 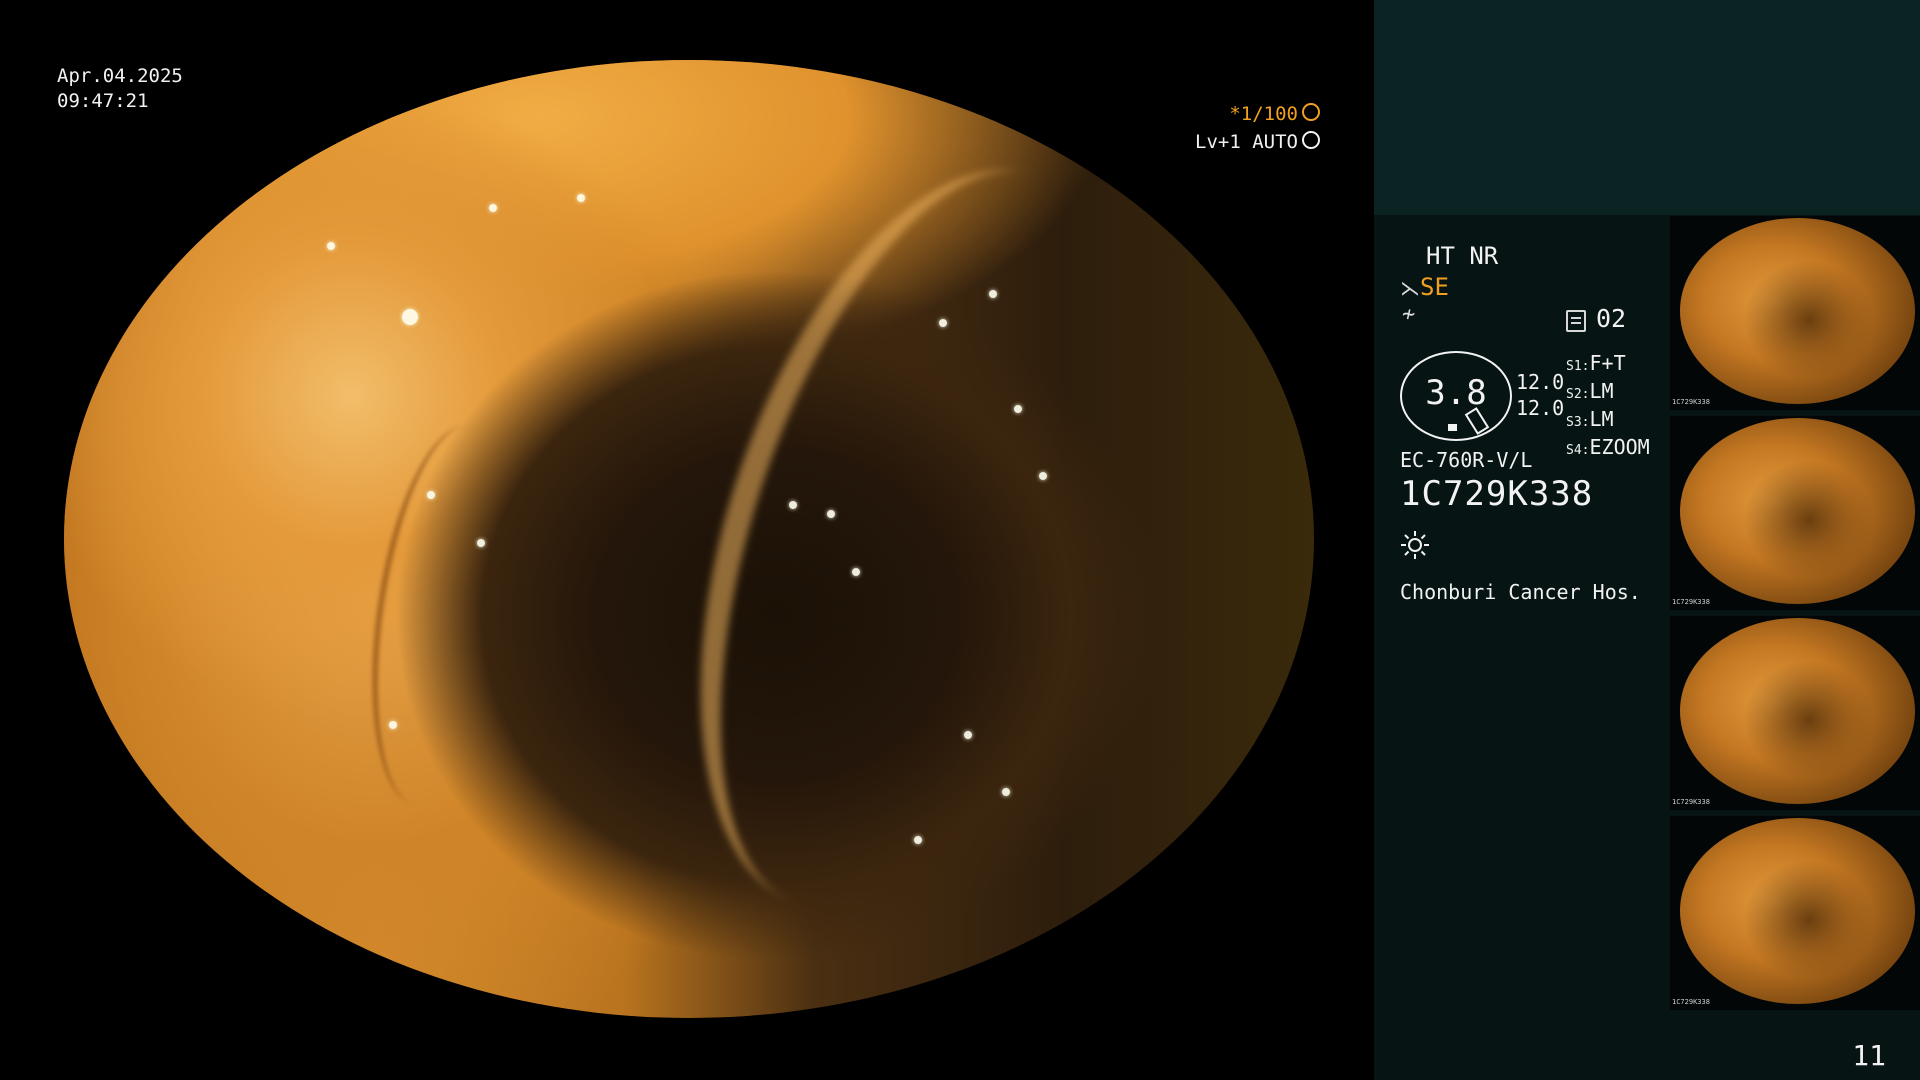 I want to click on captured-thumbnails: 1C729K338 1C729K338 1C729K338 1C729K338, so click(x=1795, y=616).